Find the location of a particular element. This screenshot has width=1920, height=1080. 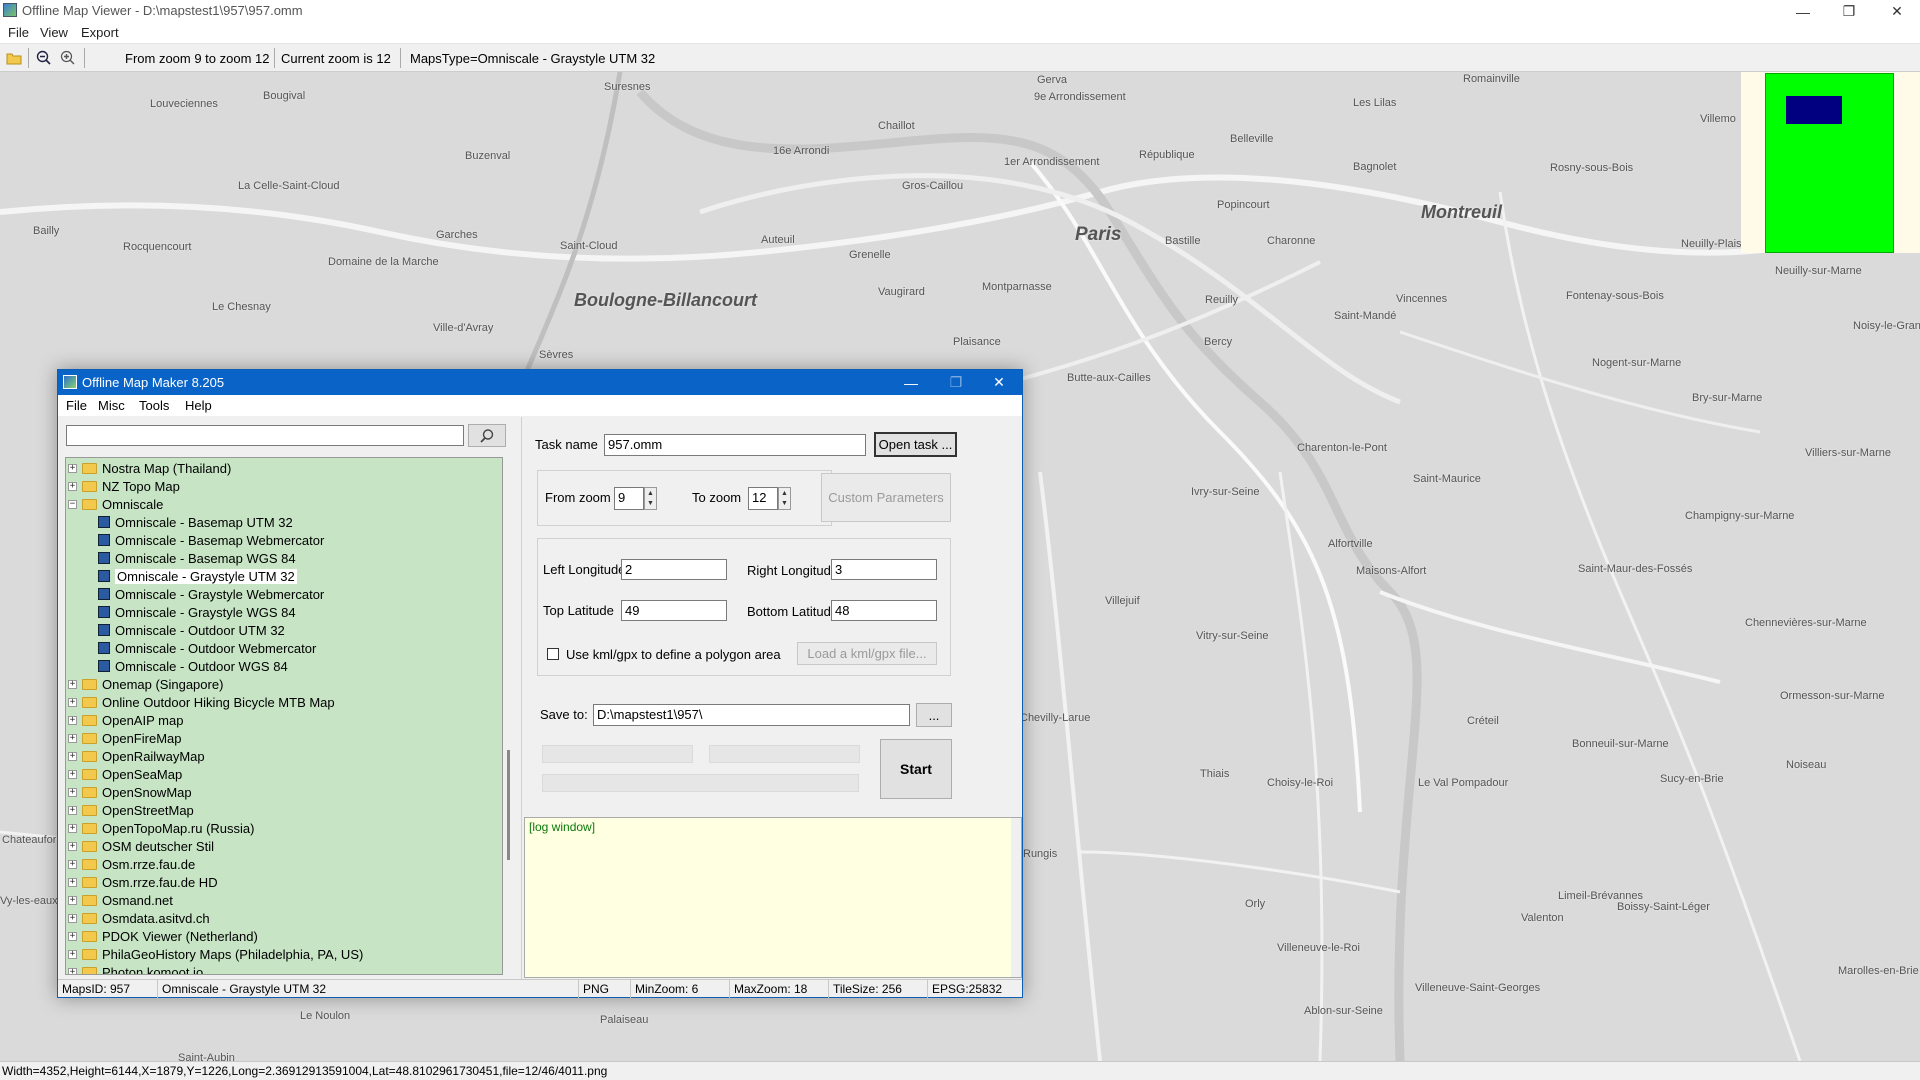

tree-folder-item: + OpenSeaMap is located at coordinates (125, 774).